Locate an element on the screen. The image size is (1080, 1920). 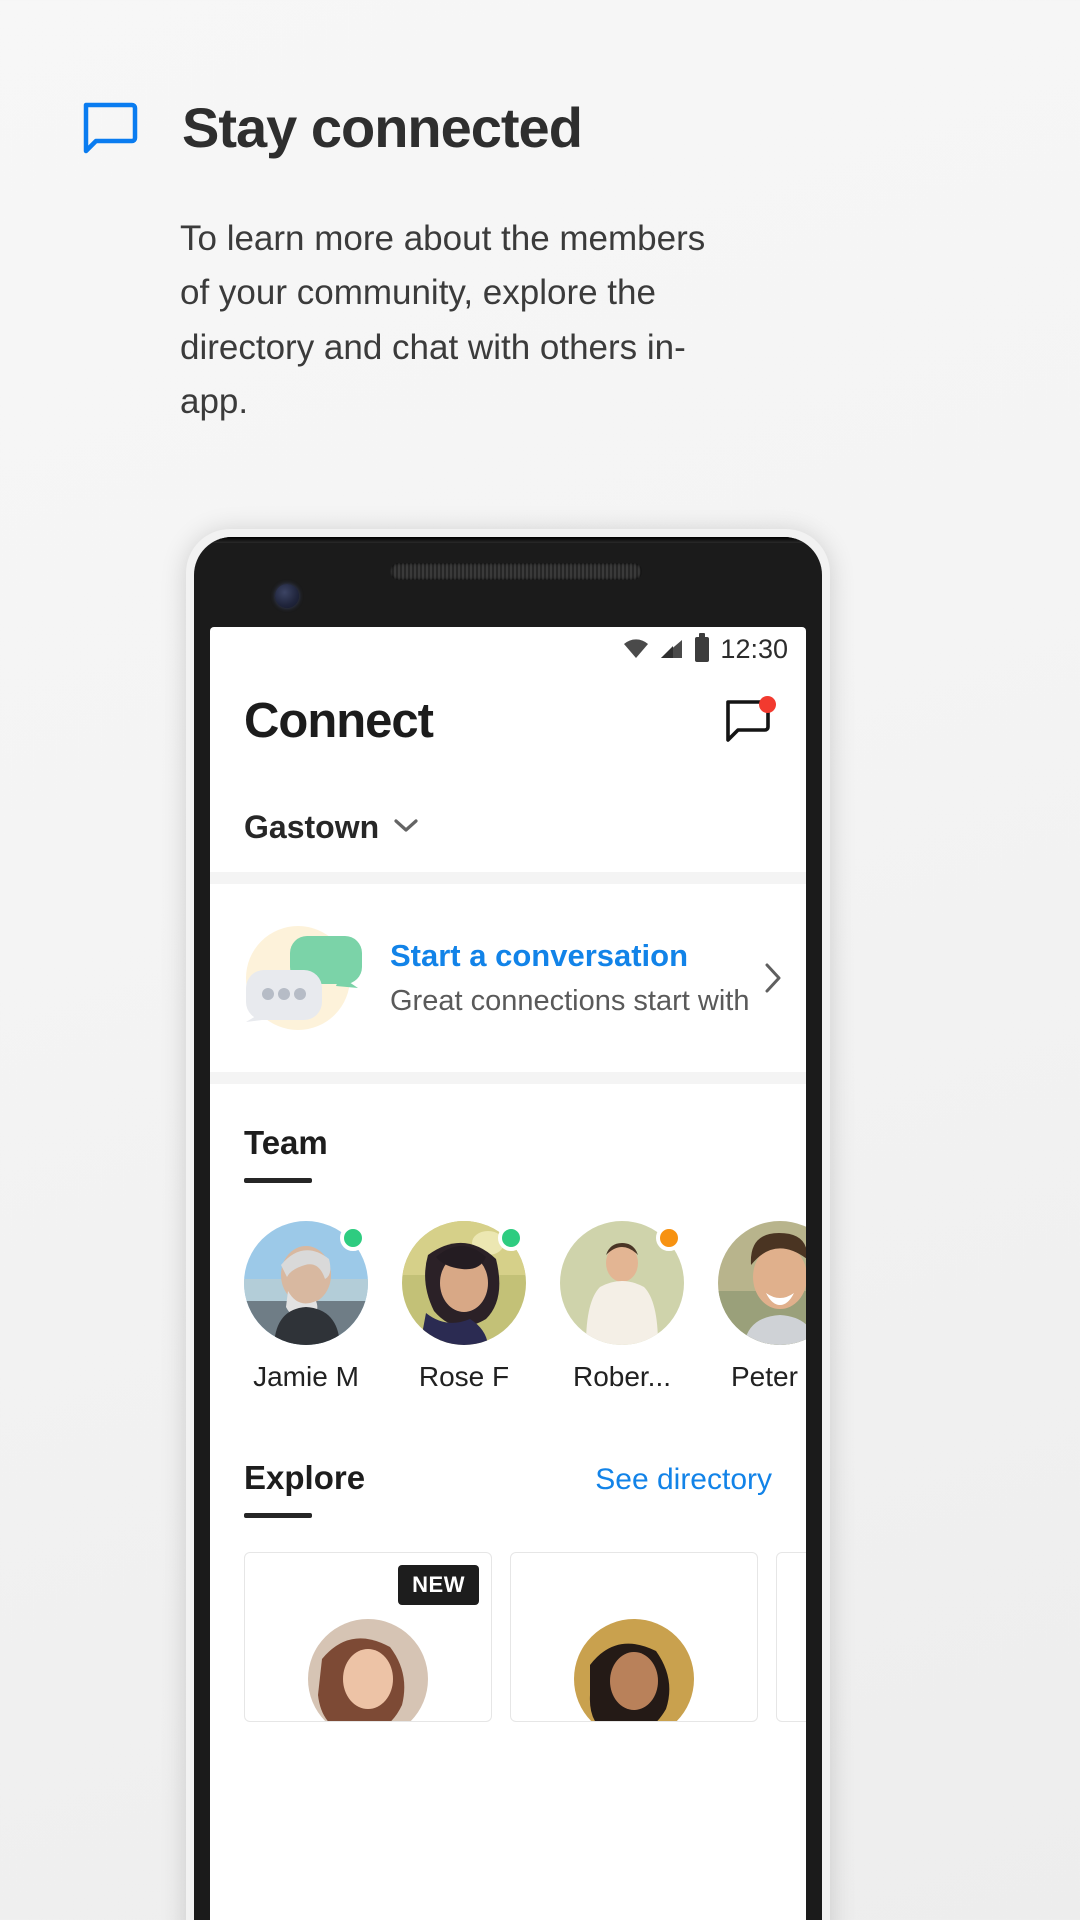
team-member: Jamie M is located at coordinates (306, 1307).